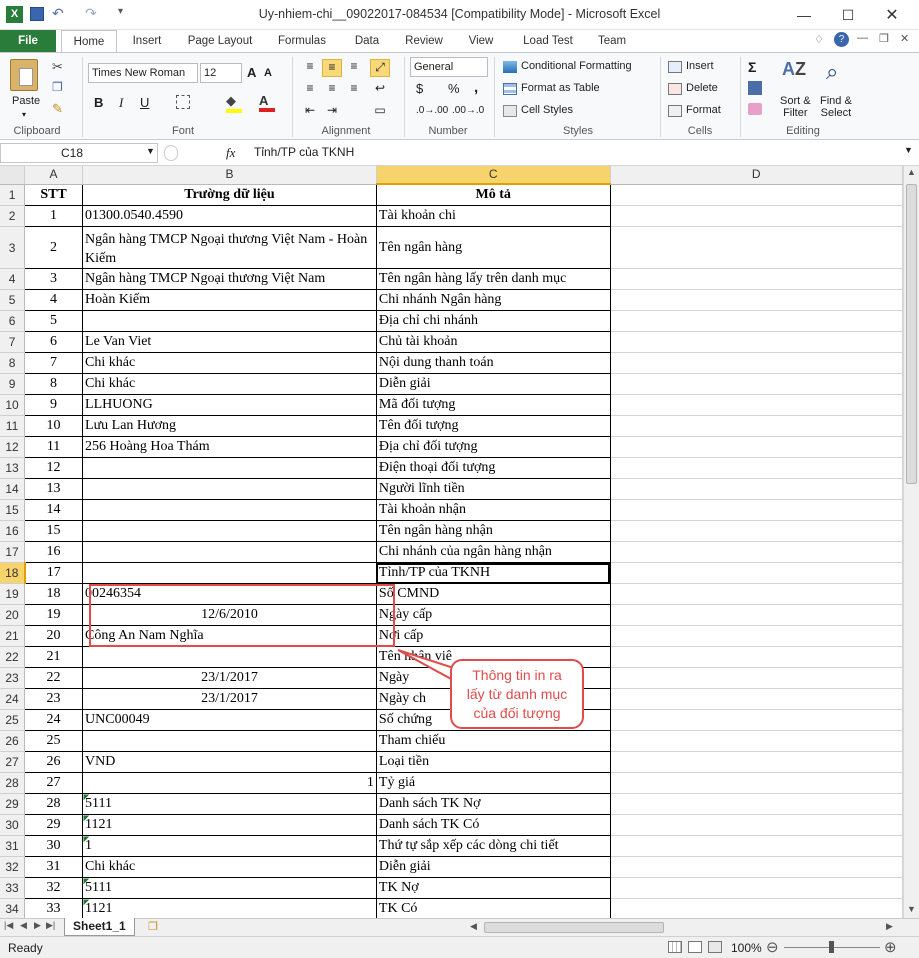 The image size is (919, 958). I want to click on cell-stt: 22, so click(54, 678).